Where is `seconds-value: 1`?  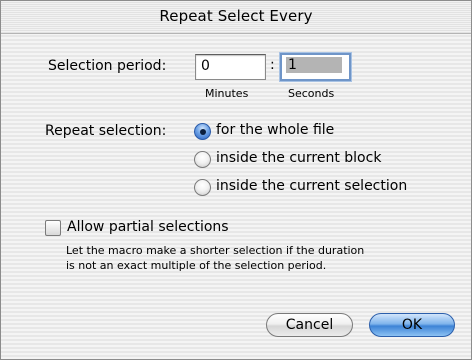
seconds-value: 1 is located at coordinates (314, 65).